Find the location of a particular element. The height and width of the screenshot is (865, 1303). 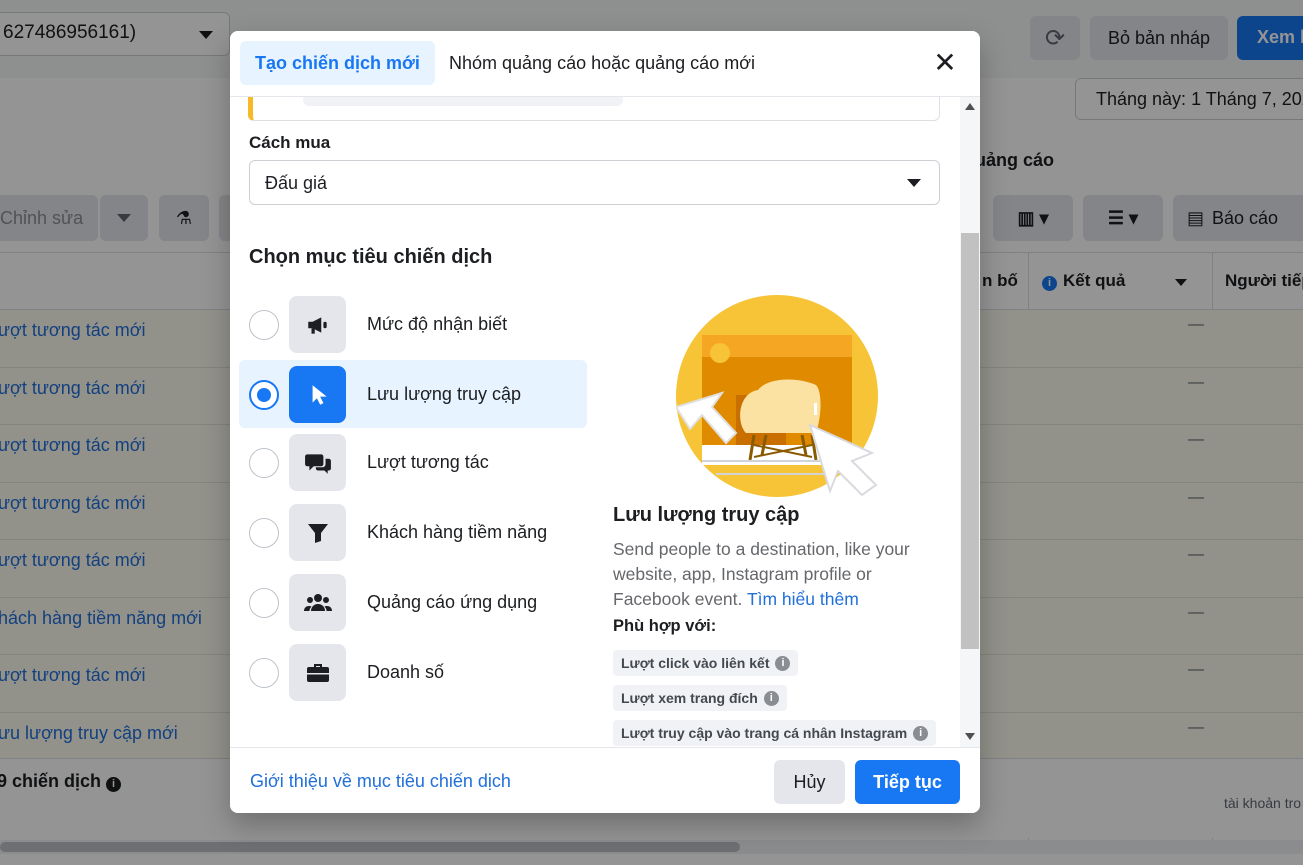

people-icon is located at coordinates (317, 602).